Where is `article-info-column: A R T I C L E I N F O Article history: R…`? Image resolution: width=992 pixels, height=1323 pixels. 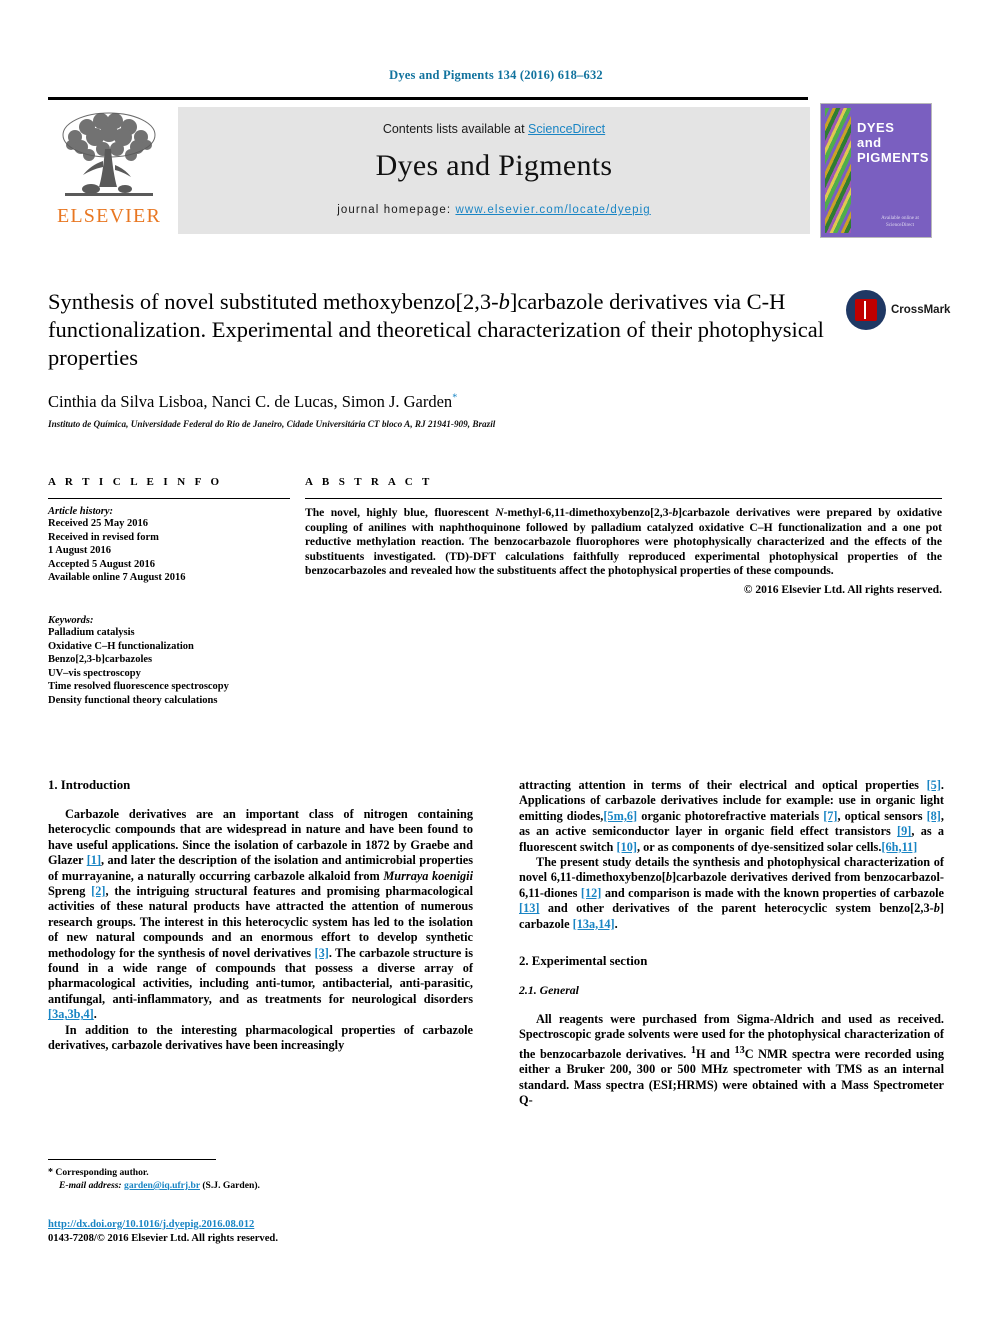 article-info-column: A R T I C L E I N F O Article history: R… is located at coordinates (169, 592).